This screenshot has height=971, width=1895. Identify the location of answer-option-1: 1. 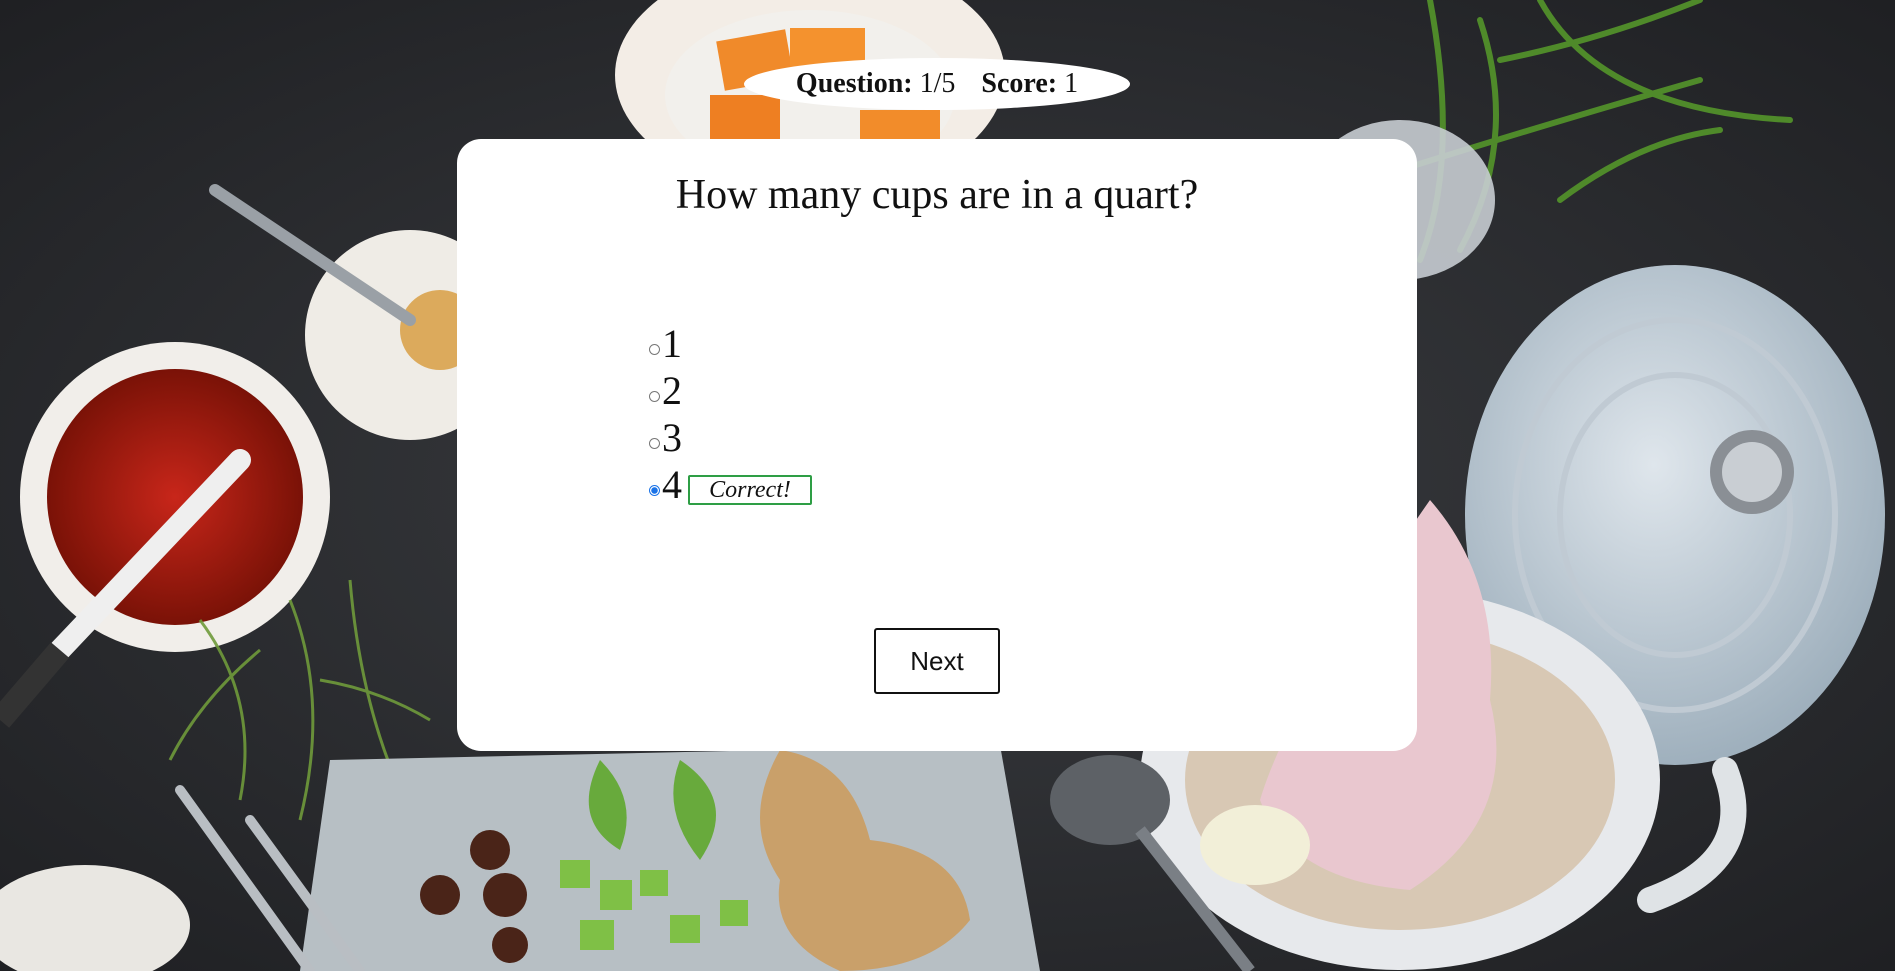
(730, 340).